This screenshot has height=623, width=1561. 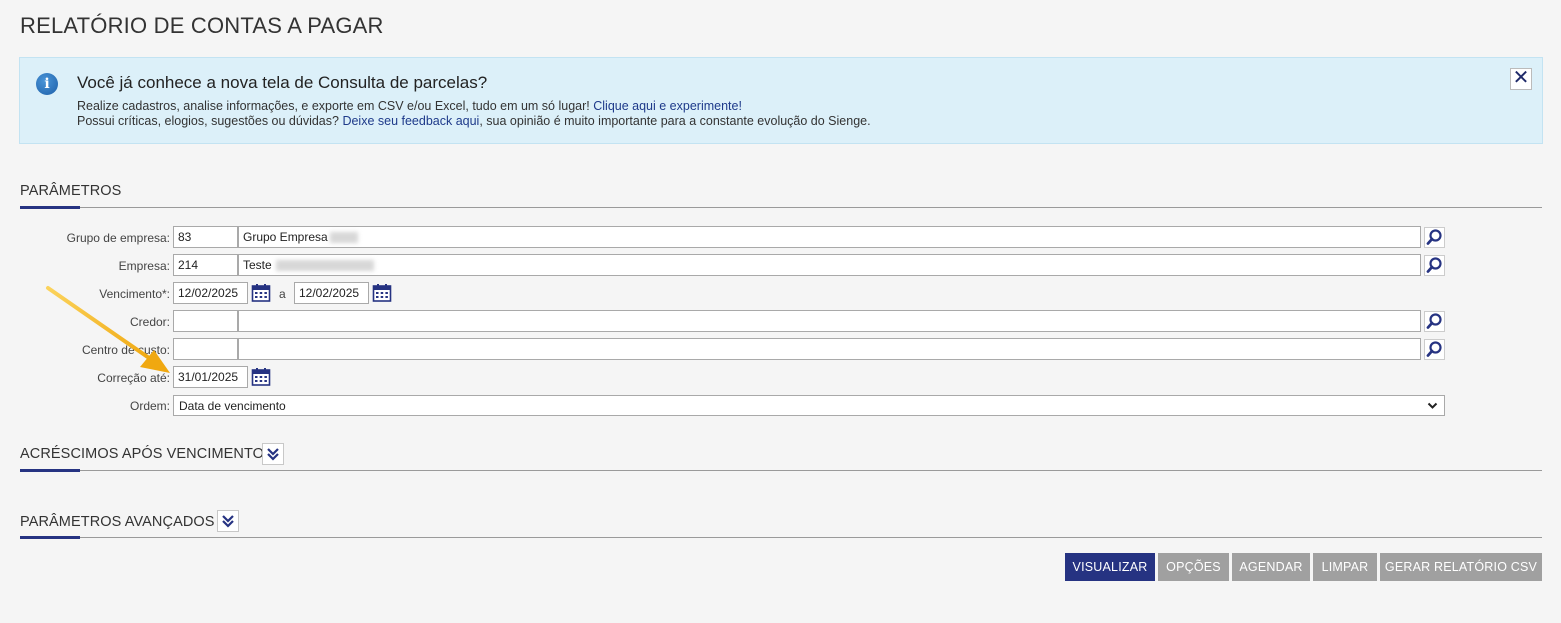 What do you see at coordinates (47, 84) in the screenshot?
I see `info-icon: i` at bounding box center [47, 84].